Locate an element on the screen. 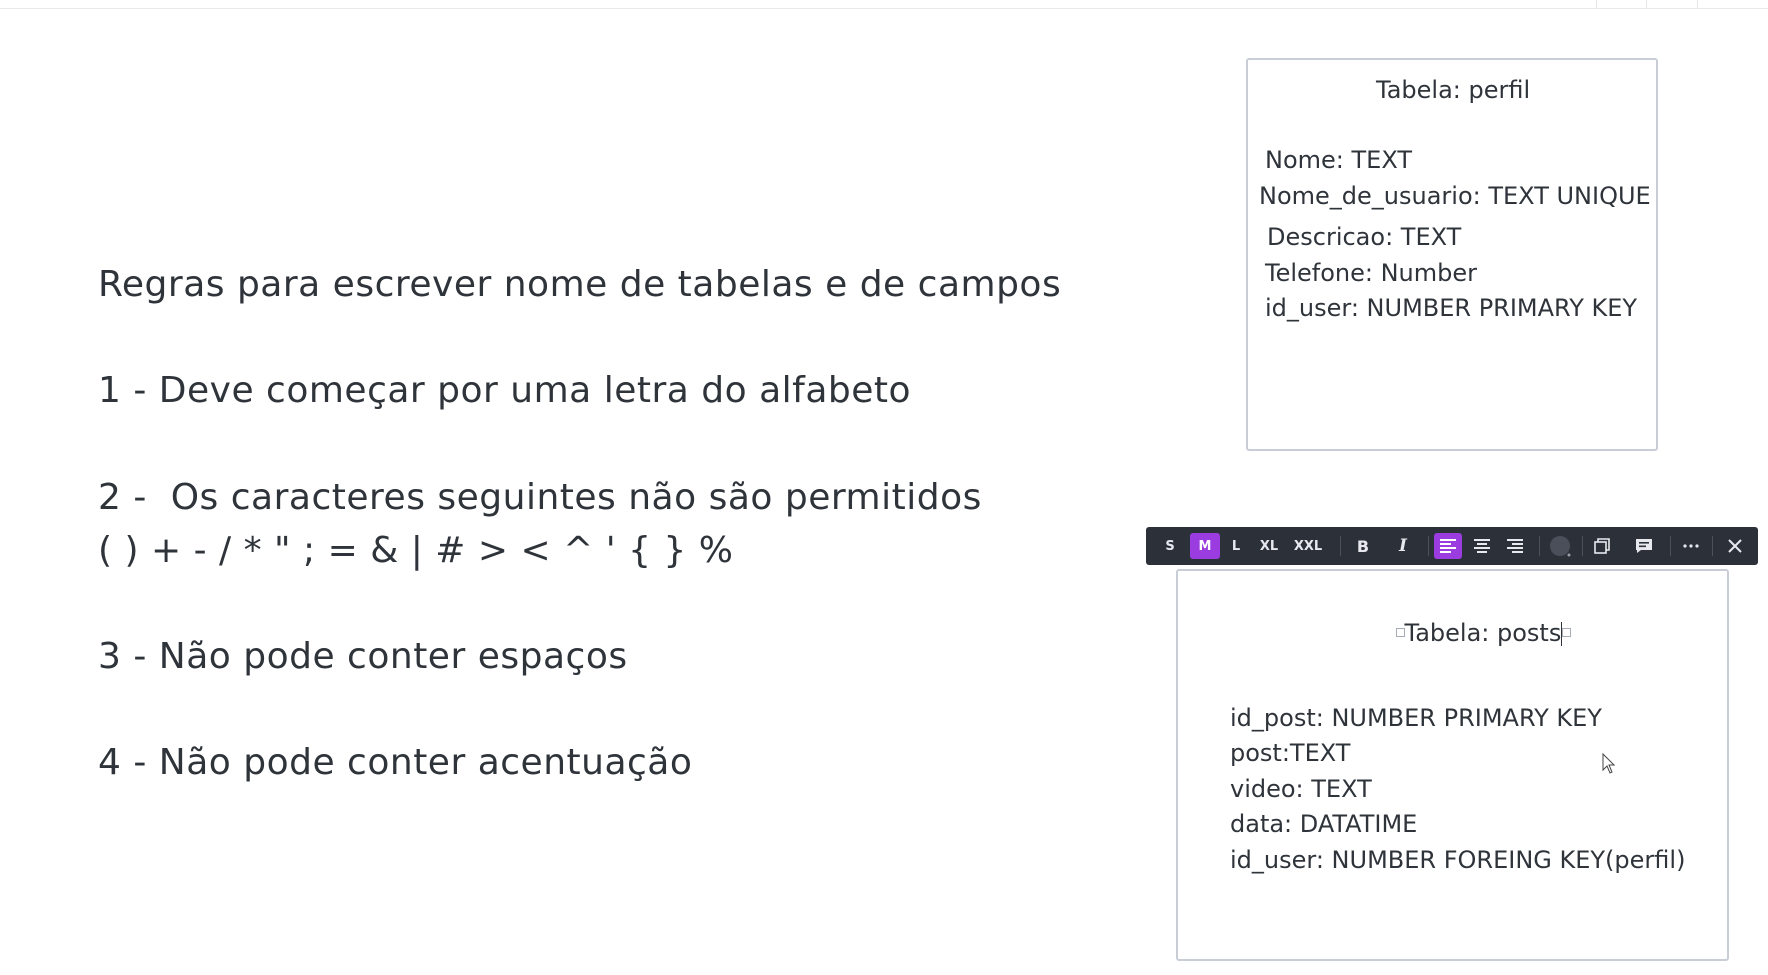 This screenshot has width=1768, height=975. posts-field: id_post: NUMBER PRIMARY KEY is located at coordinates (1416, 718).